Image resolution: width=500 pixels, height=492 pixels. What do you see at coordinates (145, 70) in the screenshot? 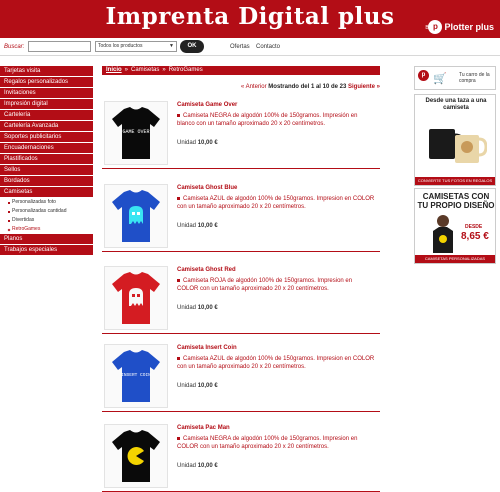
I see `breadcrumb-camisetas: Camisetas` at bounding box center [145, 70].